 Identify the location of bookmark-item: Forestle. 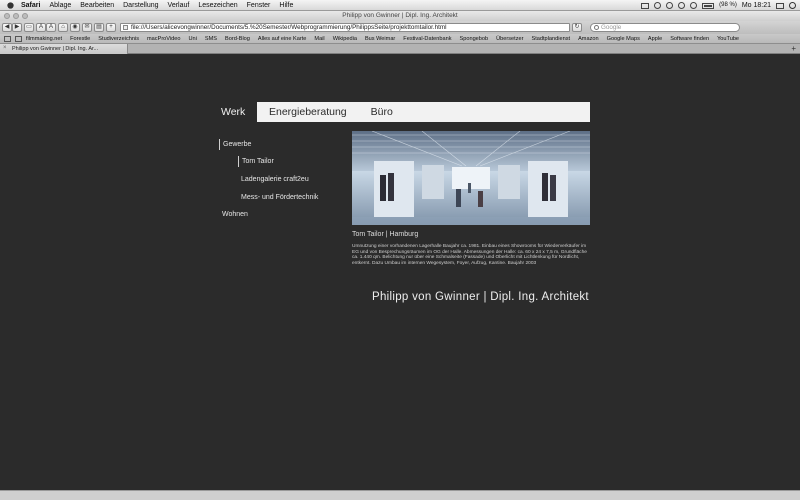
(80, 38).